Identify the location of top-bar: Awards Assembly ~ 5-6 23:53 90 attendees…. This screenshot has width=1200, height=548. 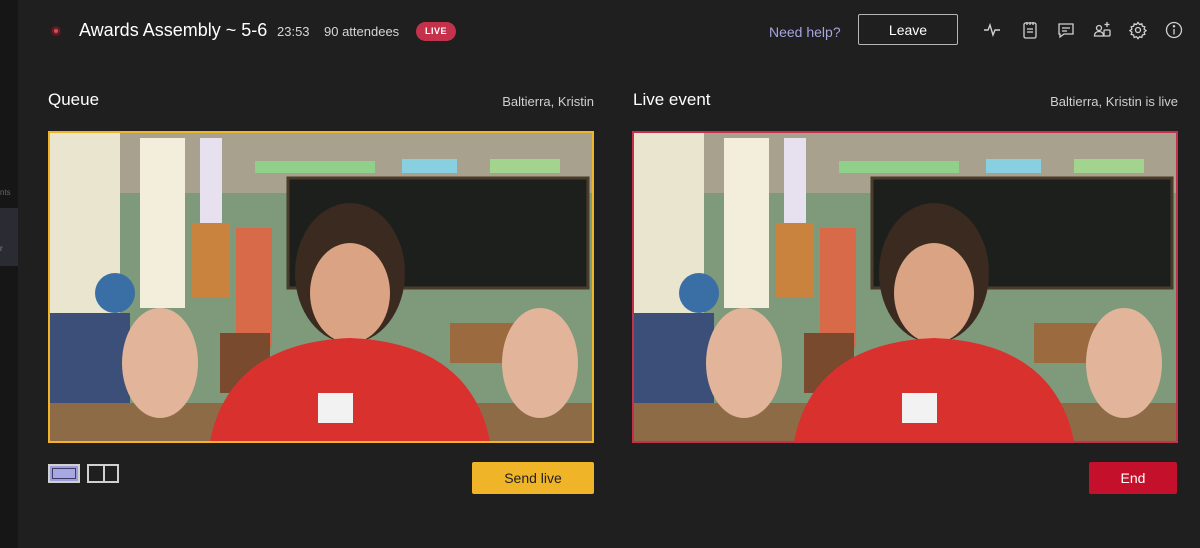
(609, 31).